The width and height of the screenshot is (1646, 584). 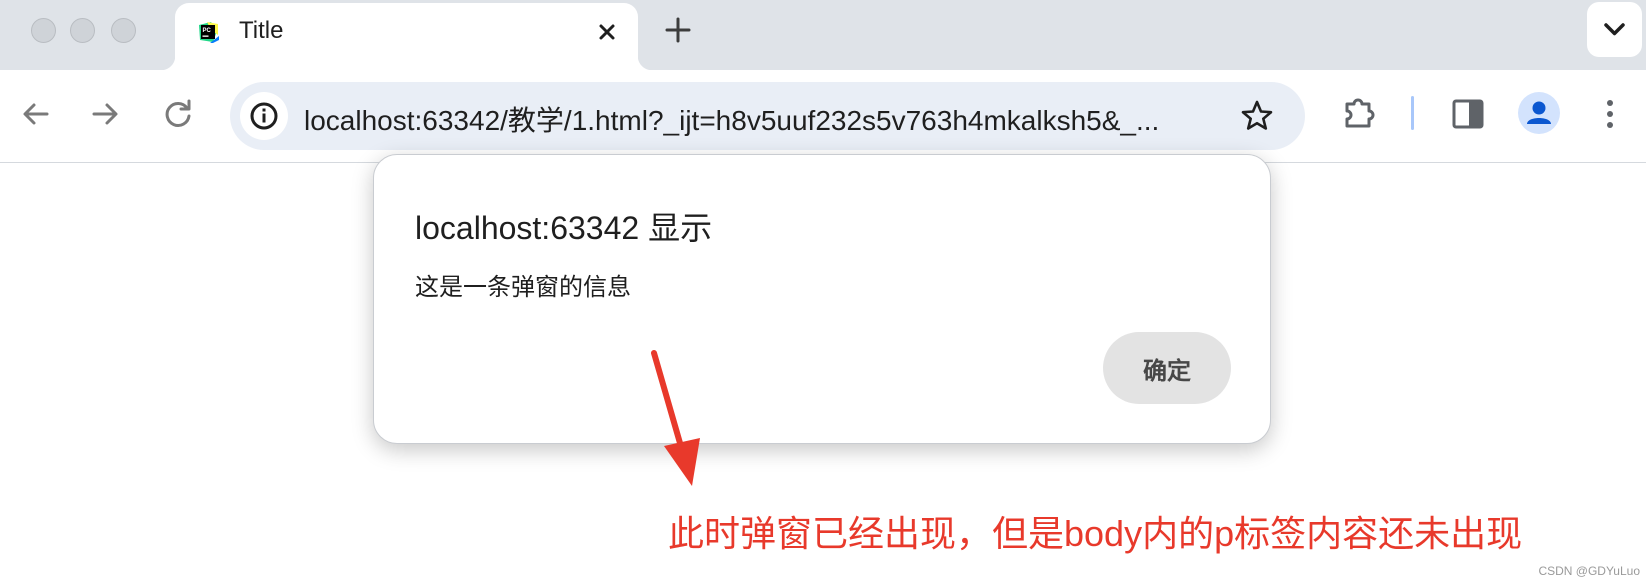 What do you see at coordinates (82, 30) in the screenshot?
I see `window-minimize-light` at bounding box center [82, 30].